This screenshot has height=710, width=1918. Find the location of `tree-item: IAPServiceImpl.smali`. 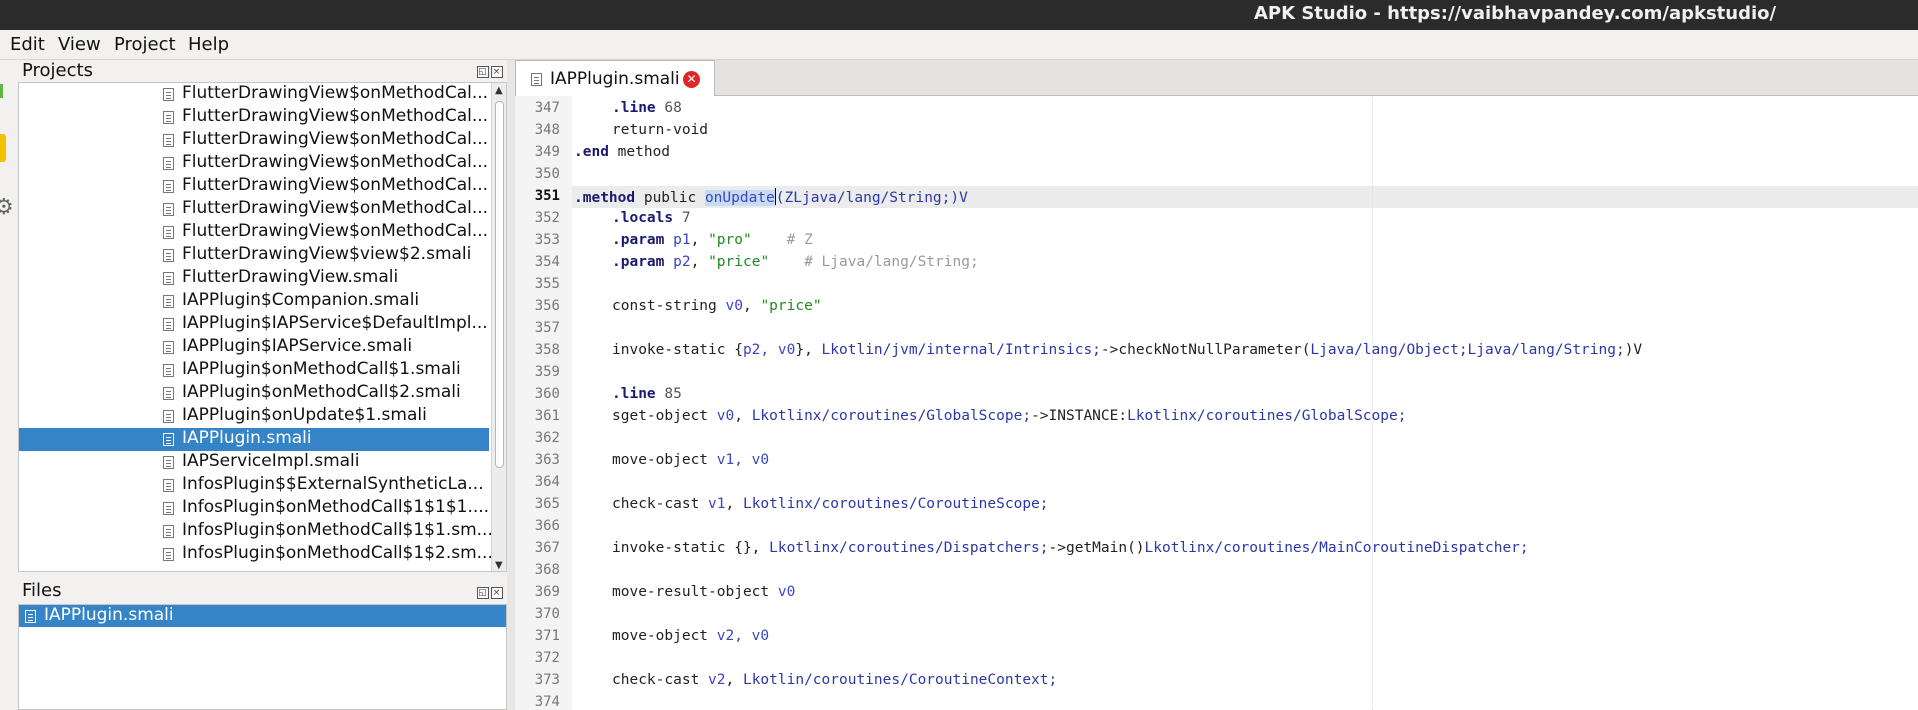

tree-item: IAPServiceImpl.smali is located at coordinates (254, 462).